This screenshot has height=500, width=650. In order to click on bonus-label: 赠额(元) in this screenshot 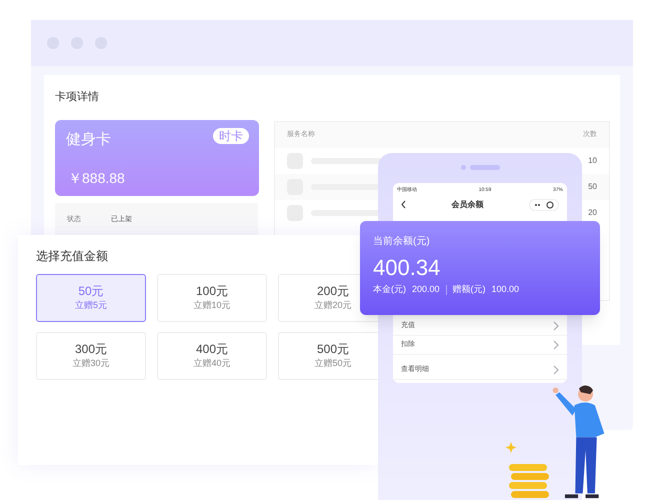, I will do `click(469, 289)`.